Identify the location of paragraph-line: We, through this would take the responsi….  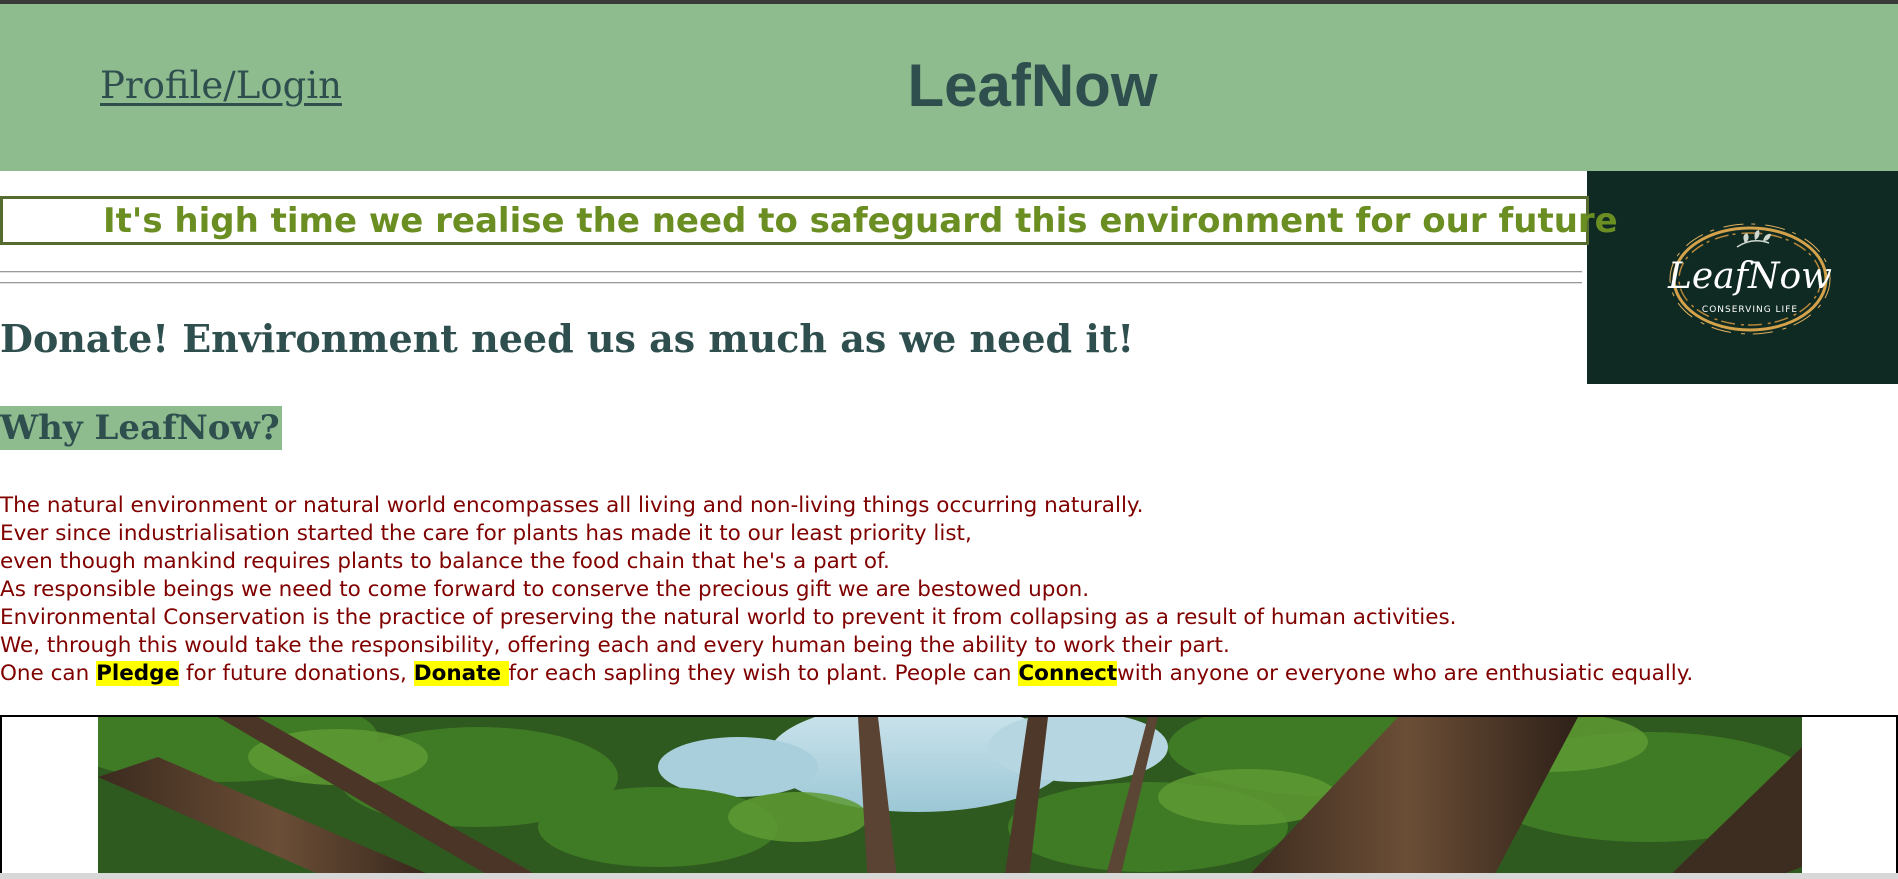
(615, 645).